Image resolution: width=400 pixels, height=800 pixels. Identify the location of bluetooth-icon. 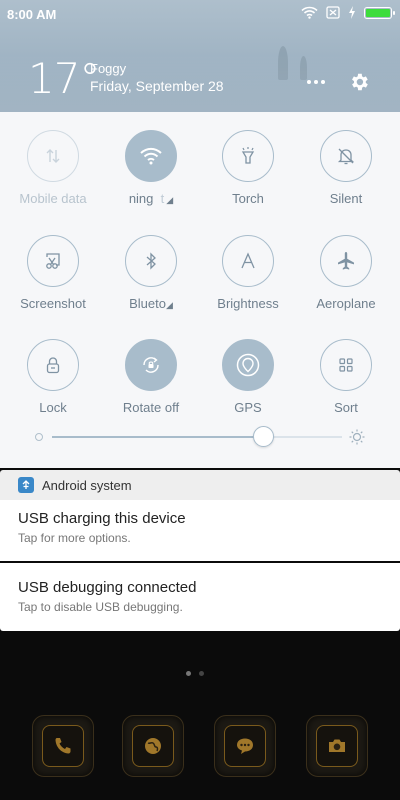
(151, 261).